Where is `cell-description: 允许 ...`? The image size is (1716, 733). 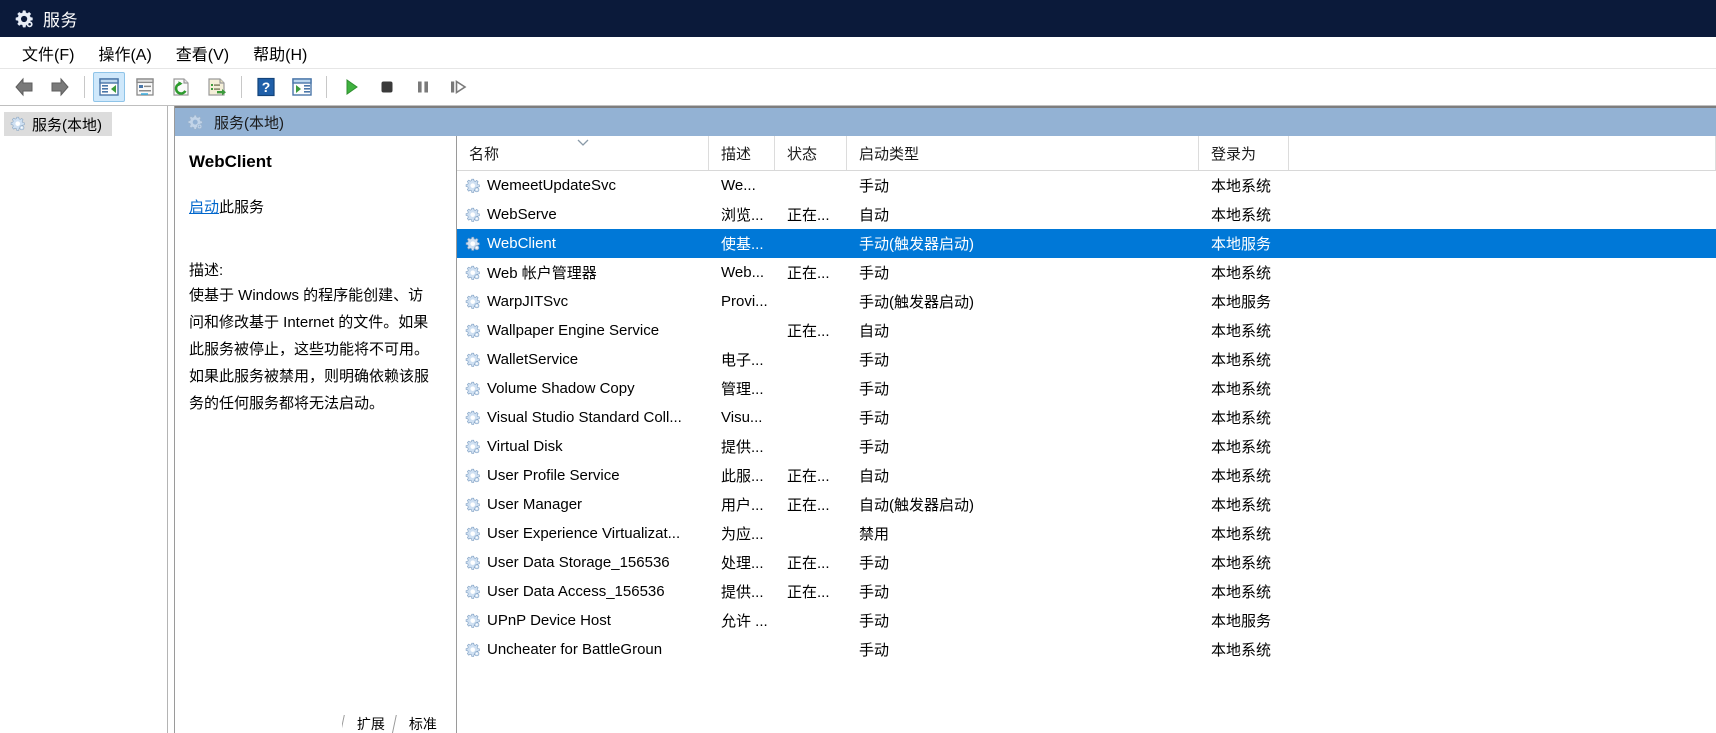
cell-description: 允许 ... is located at coordinates (744, 621).